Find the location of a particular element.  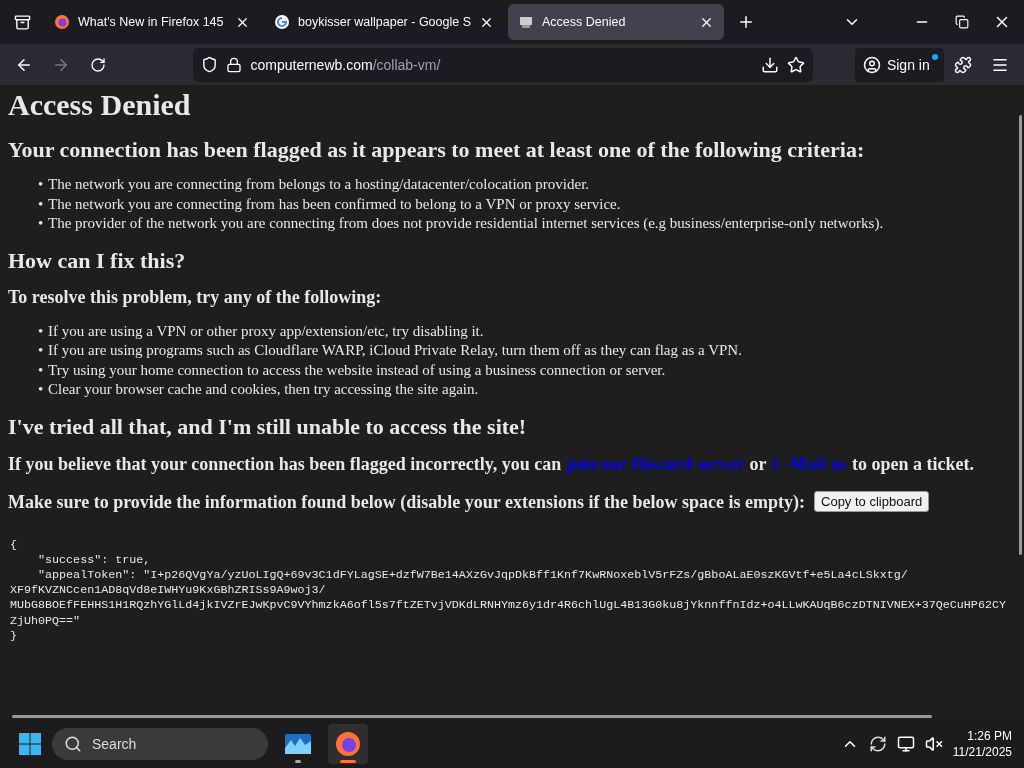

page-title: Access Denied is located at coordinates (100, 105).